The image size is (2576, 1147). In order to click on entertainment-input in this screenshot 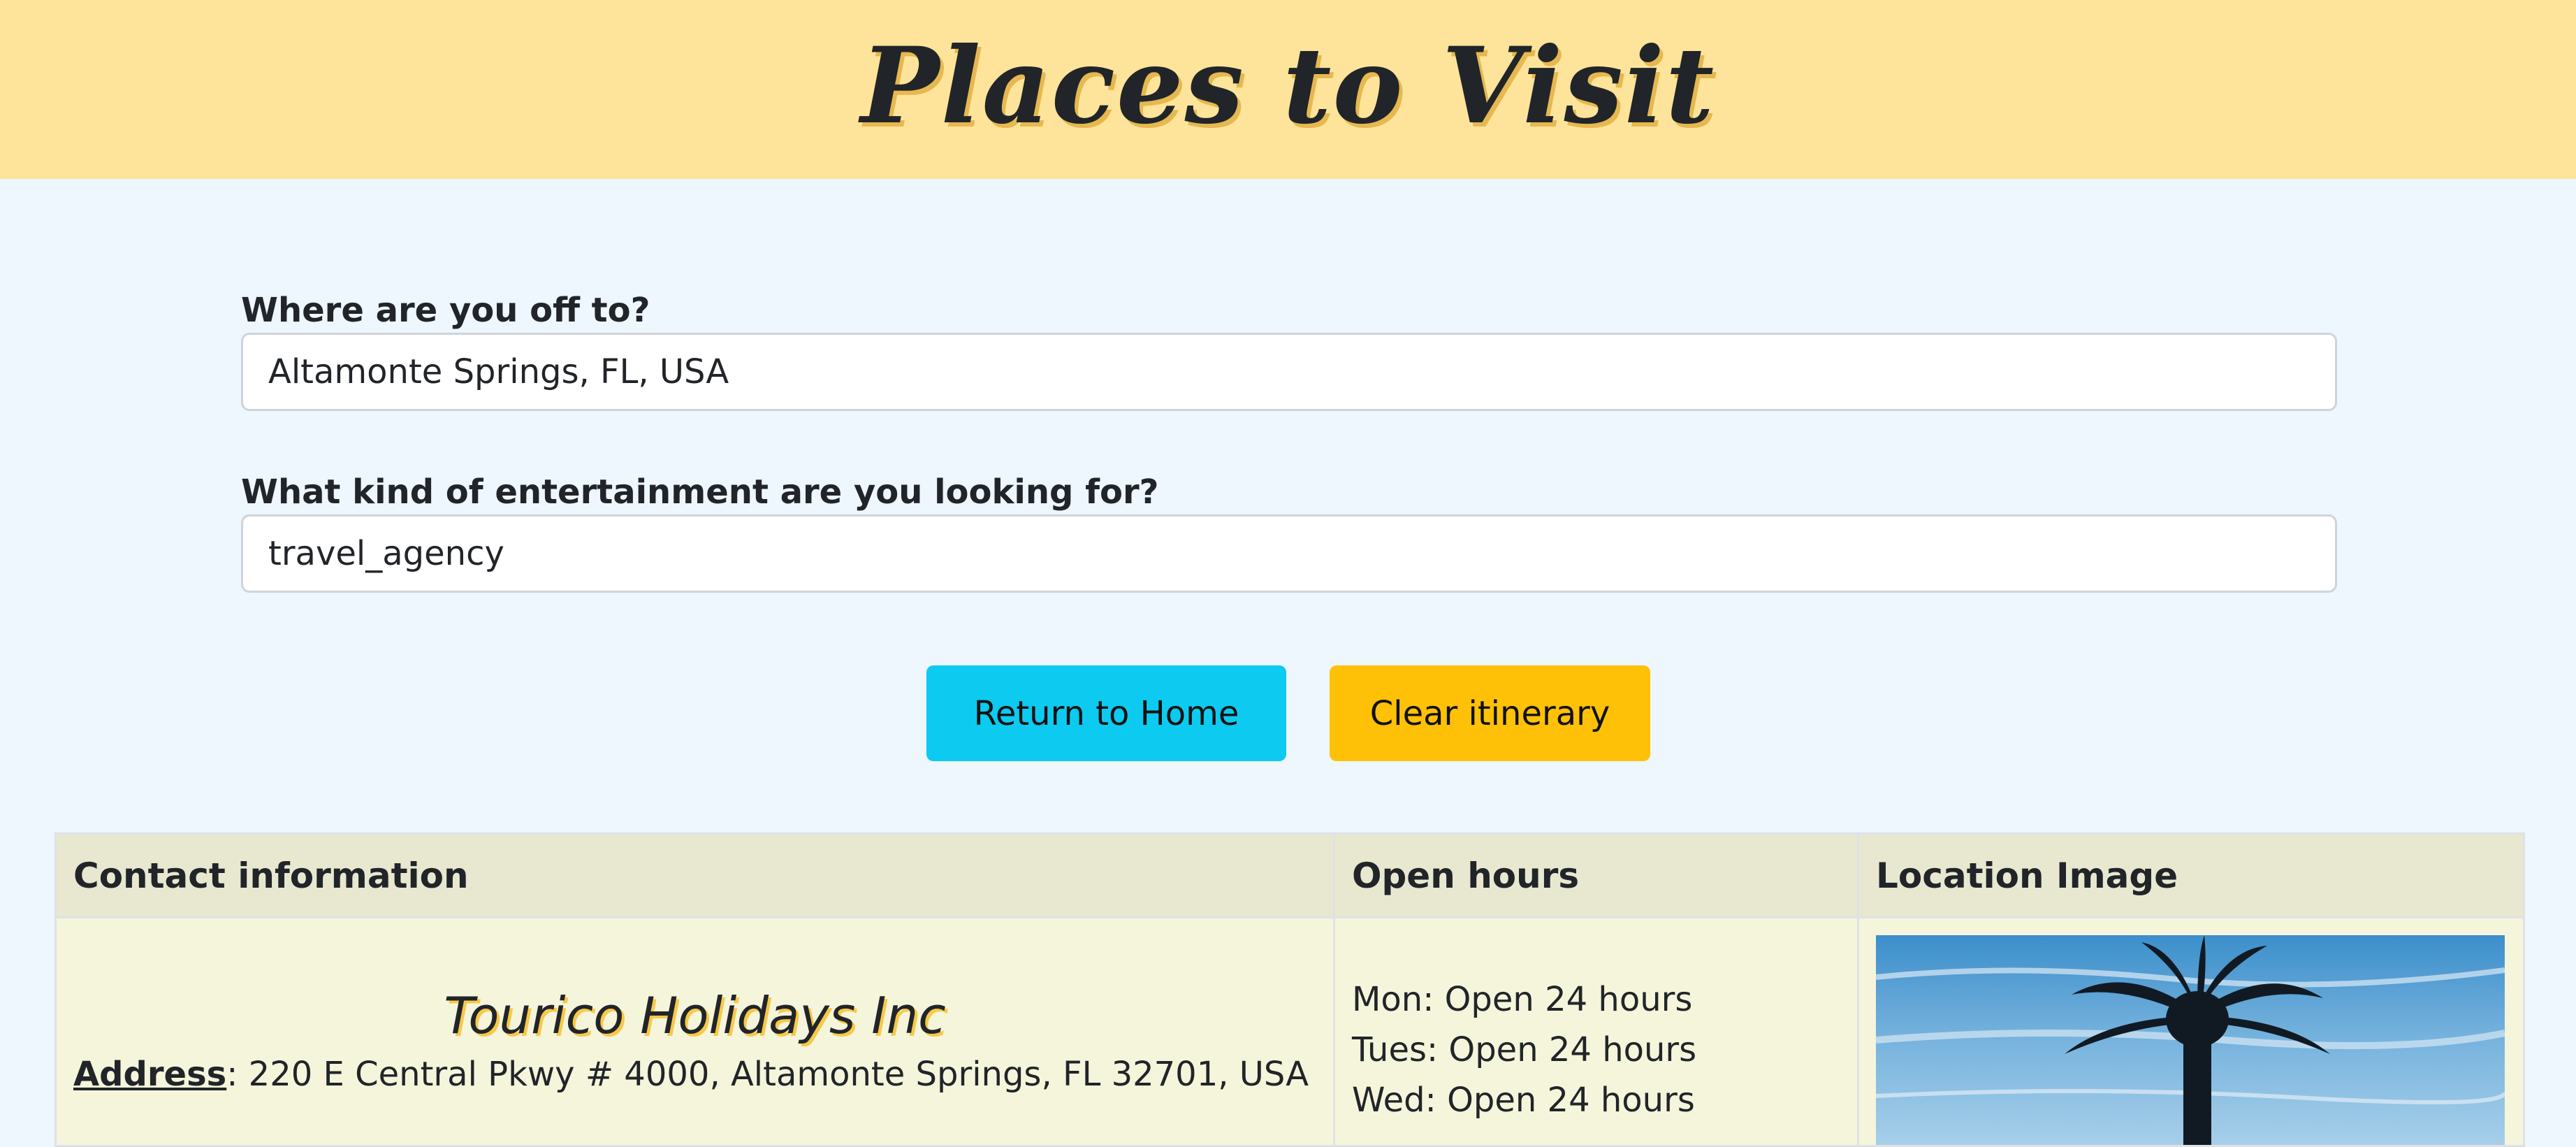, I will do `click(1289, 553)`.